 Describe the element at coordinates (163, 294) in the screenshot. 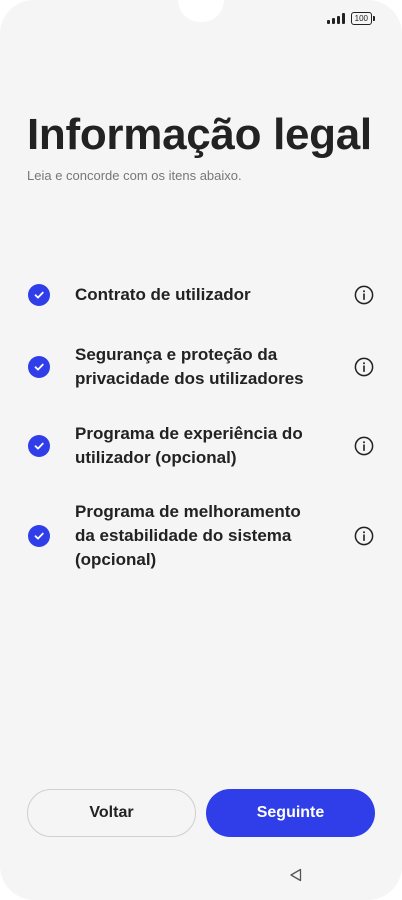

I see `legal-item-label: Contrato de utilizador` at that location.